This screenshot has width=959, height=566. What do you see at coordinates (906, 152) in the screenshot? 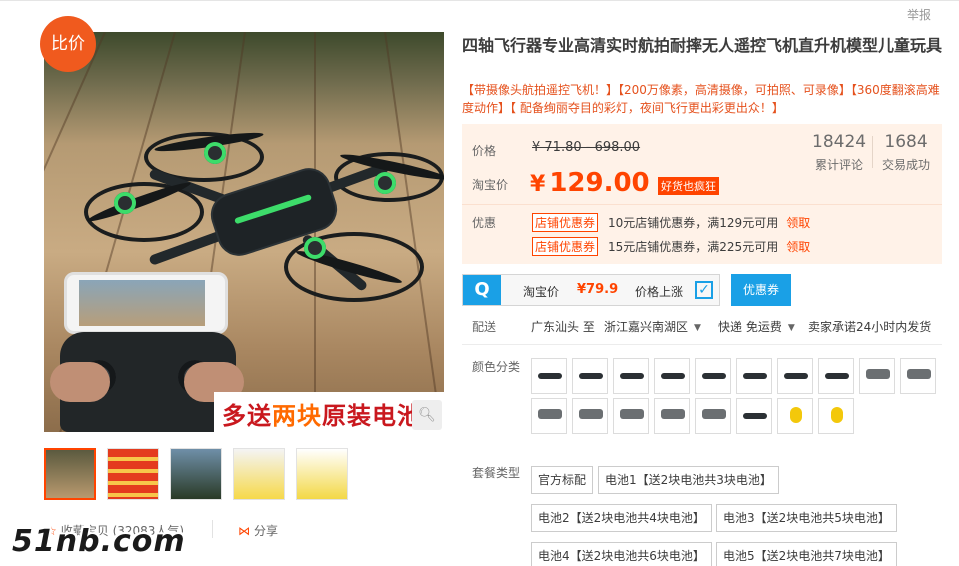
I see `deals-stat: 1684 交易成功` at bounding box center [906, 152].